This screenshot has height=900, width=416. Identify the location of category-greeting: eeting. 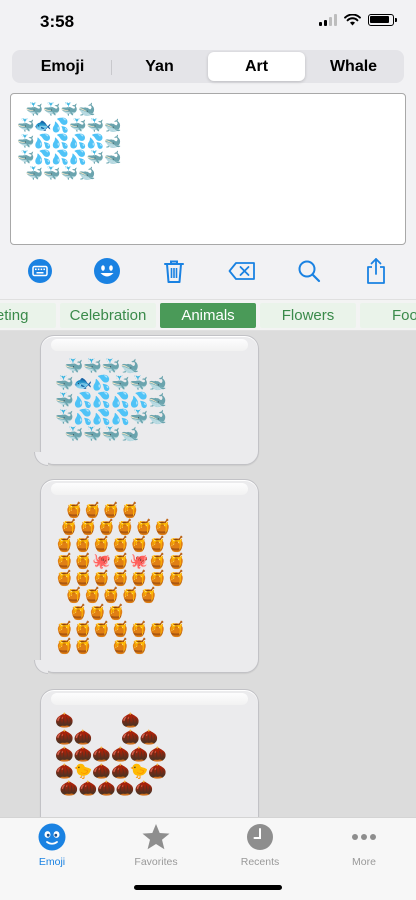
(28, 315).